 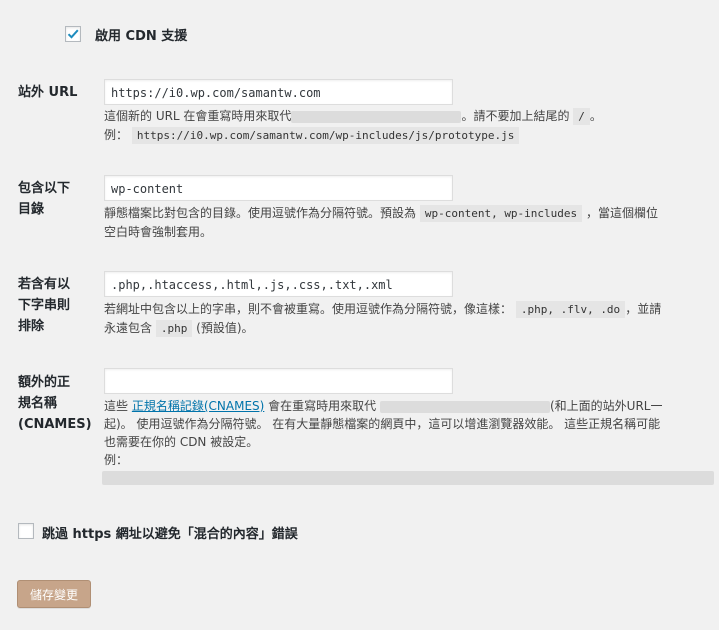 What do you see at coordinates (278, 188) in the screenshot?
I see `include-dirs-input: wp-content` at bounding box center [278, 188].